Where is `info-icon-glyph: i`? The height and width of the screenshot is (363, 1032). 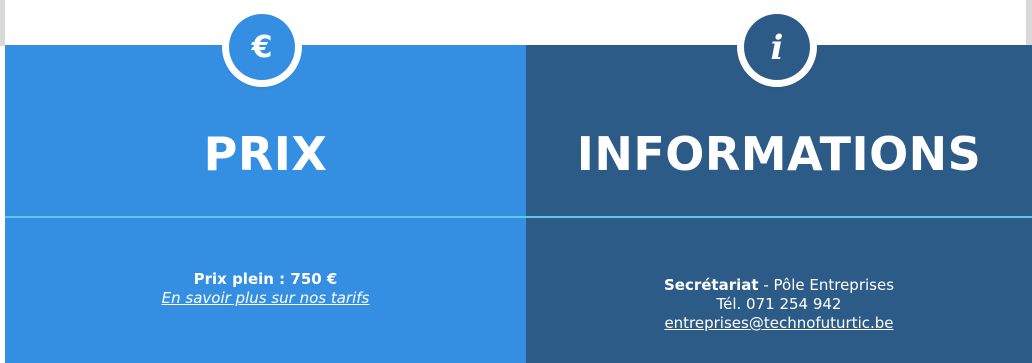 info-icon-glyph: i is located at coordinates (777, 48).